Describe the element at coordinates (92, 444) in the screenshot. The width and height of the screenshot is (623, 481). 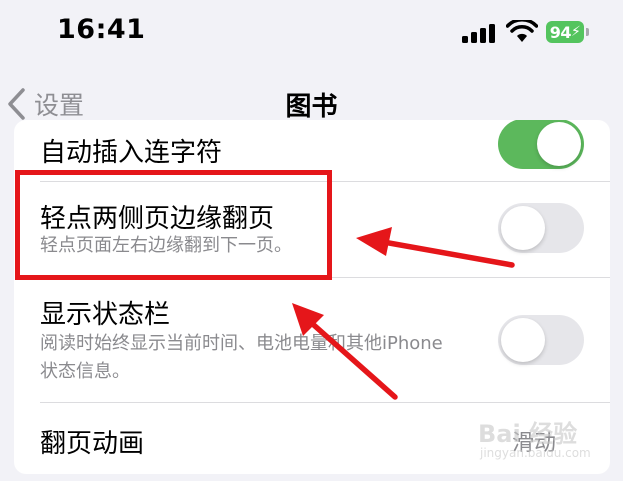
I see `setting-title-page-animation: 翻页动画` at that location.